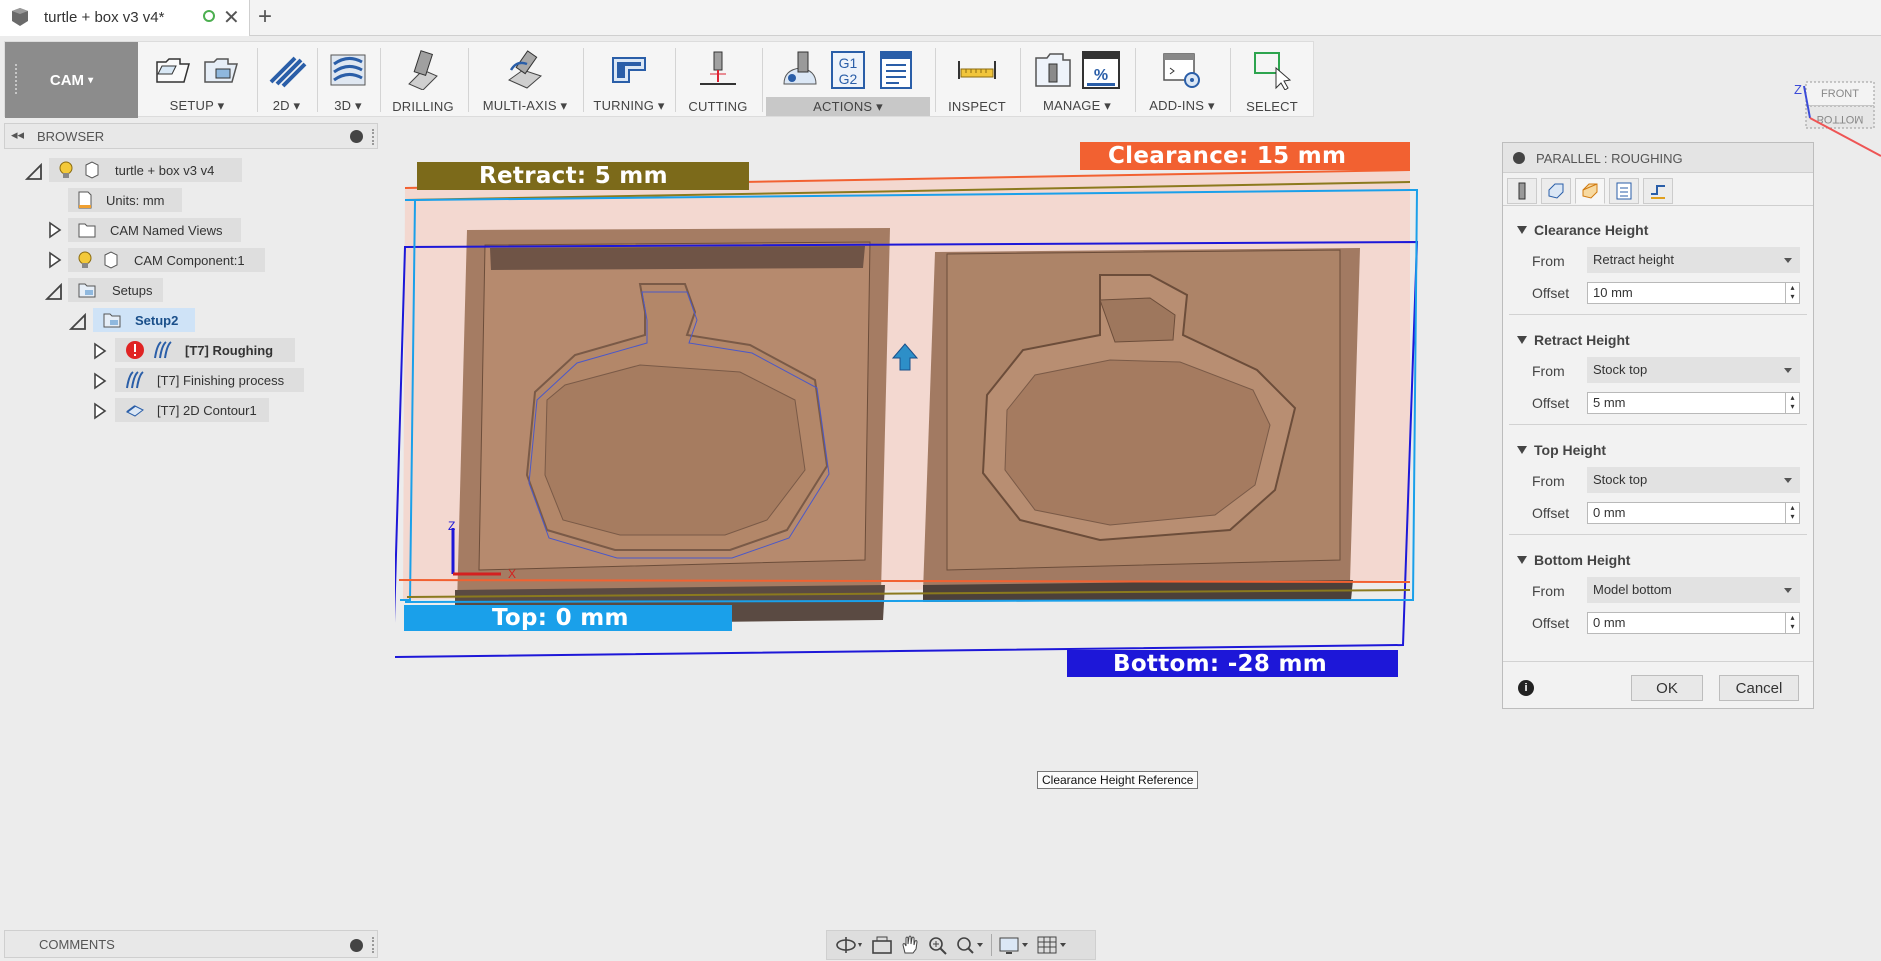  Describe the element at coordinates (1759, 688) in the screenshot. I see `cancel-button: Cancel` at that location.